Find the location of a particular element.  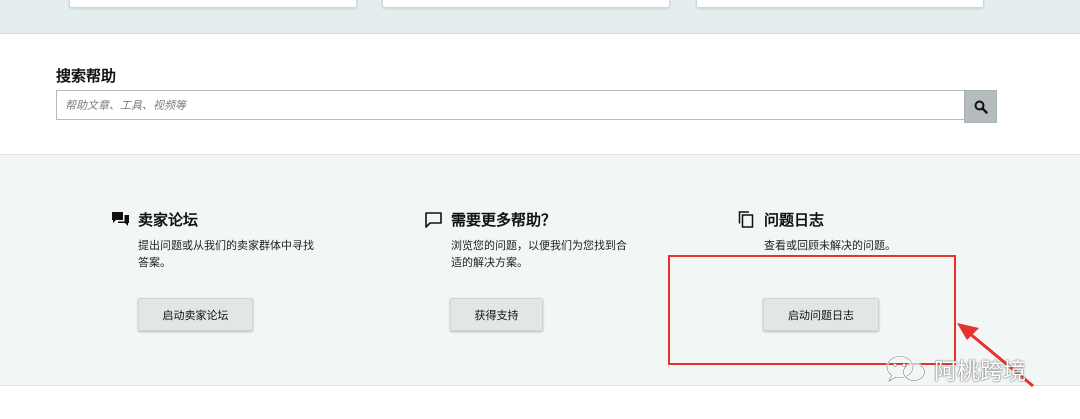

watermark: 阿桃跨境 is located at coordinates (955, 369).